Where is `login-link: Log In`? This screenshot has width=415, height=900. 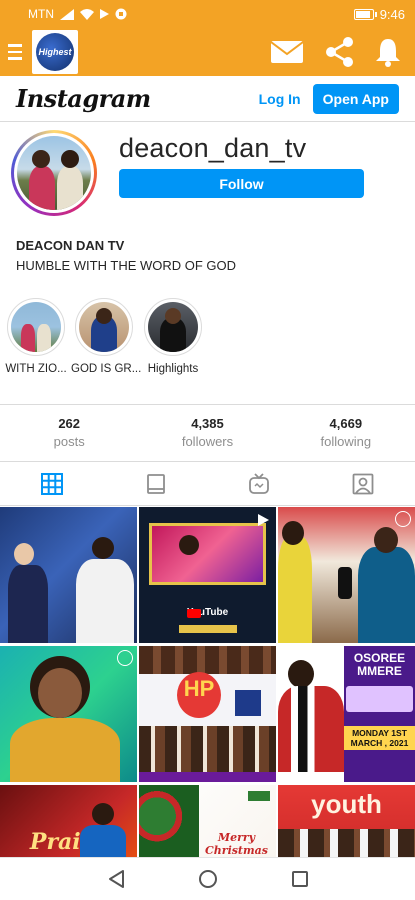 login-link: Log In is located at coordinates (280, 99).